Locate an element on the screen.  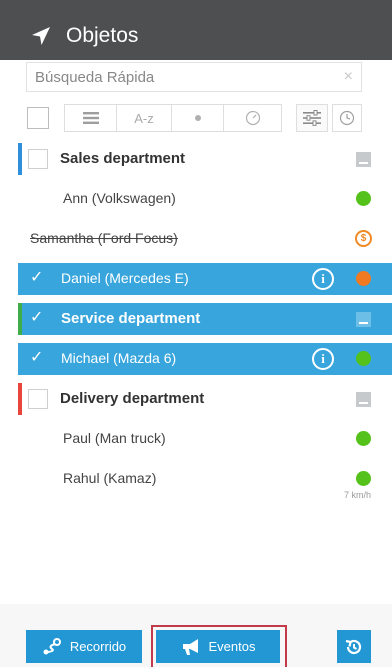
clear-icon: × is located at coordinates (348, 77).